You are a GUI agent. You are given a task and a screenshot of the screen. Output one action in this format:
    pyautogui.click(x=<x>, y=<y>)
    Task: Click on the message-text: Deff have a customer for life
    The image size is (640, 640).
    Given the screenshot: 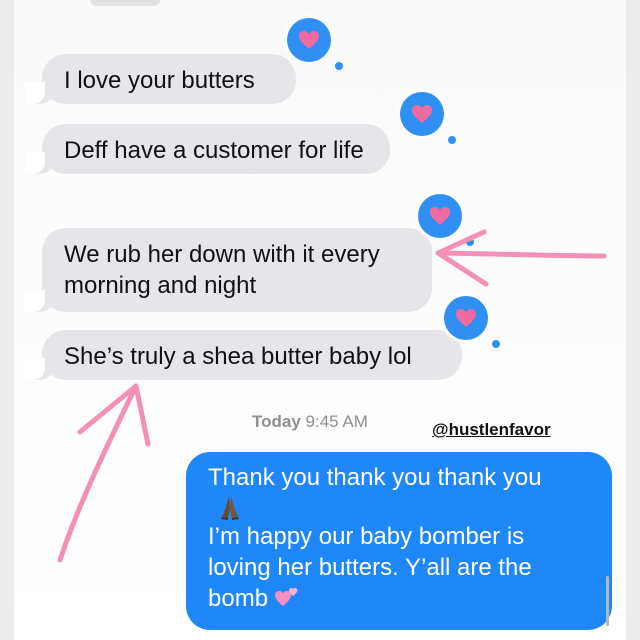 What is the action you would take?
    pyautogui.click(x=214, y=150)
    